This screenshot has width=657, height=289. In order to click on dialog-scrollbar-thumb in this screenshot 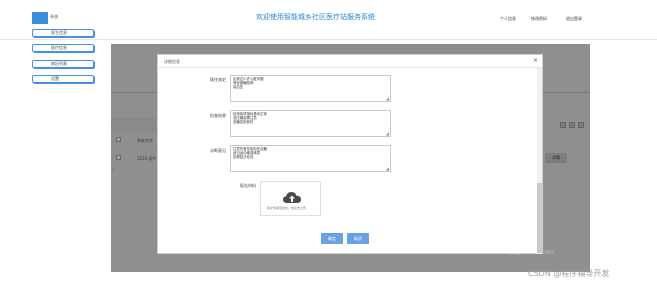, I will do `click(539, 218)`.